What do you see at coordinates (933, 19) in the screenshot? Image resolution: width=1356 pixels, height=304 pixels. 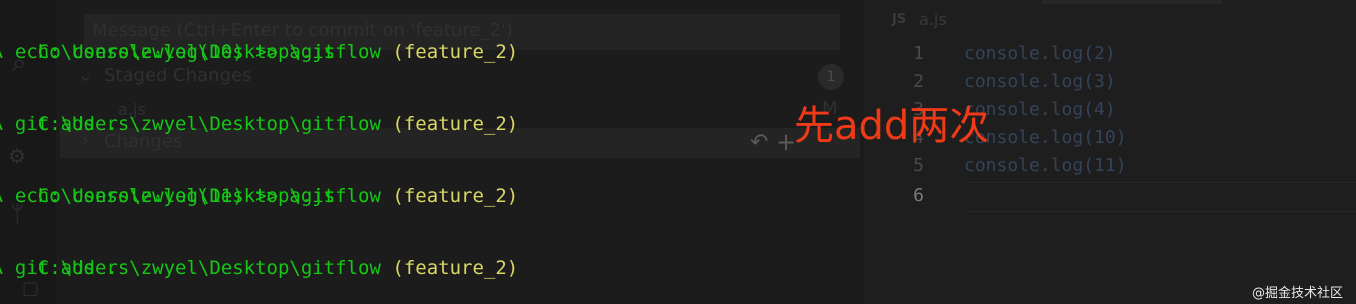 I see `editor-tab-label: a.js` at bounding box center [933, 19].